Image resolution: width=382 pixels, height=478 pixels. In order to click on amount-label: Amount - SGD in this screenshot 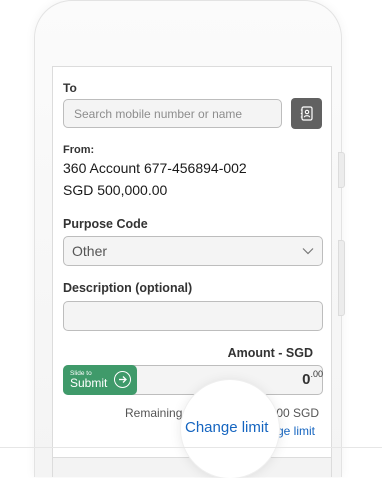, I will do `click(270, 353)`.